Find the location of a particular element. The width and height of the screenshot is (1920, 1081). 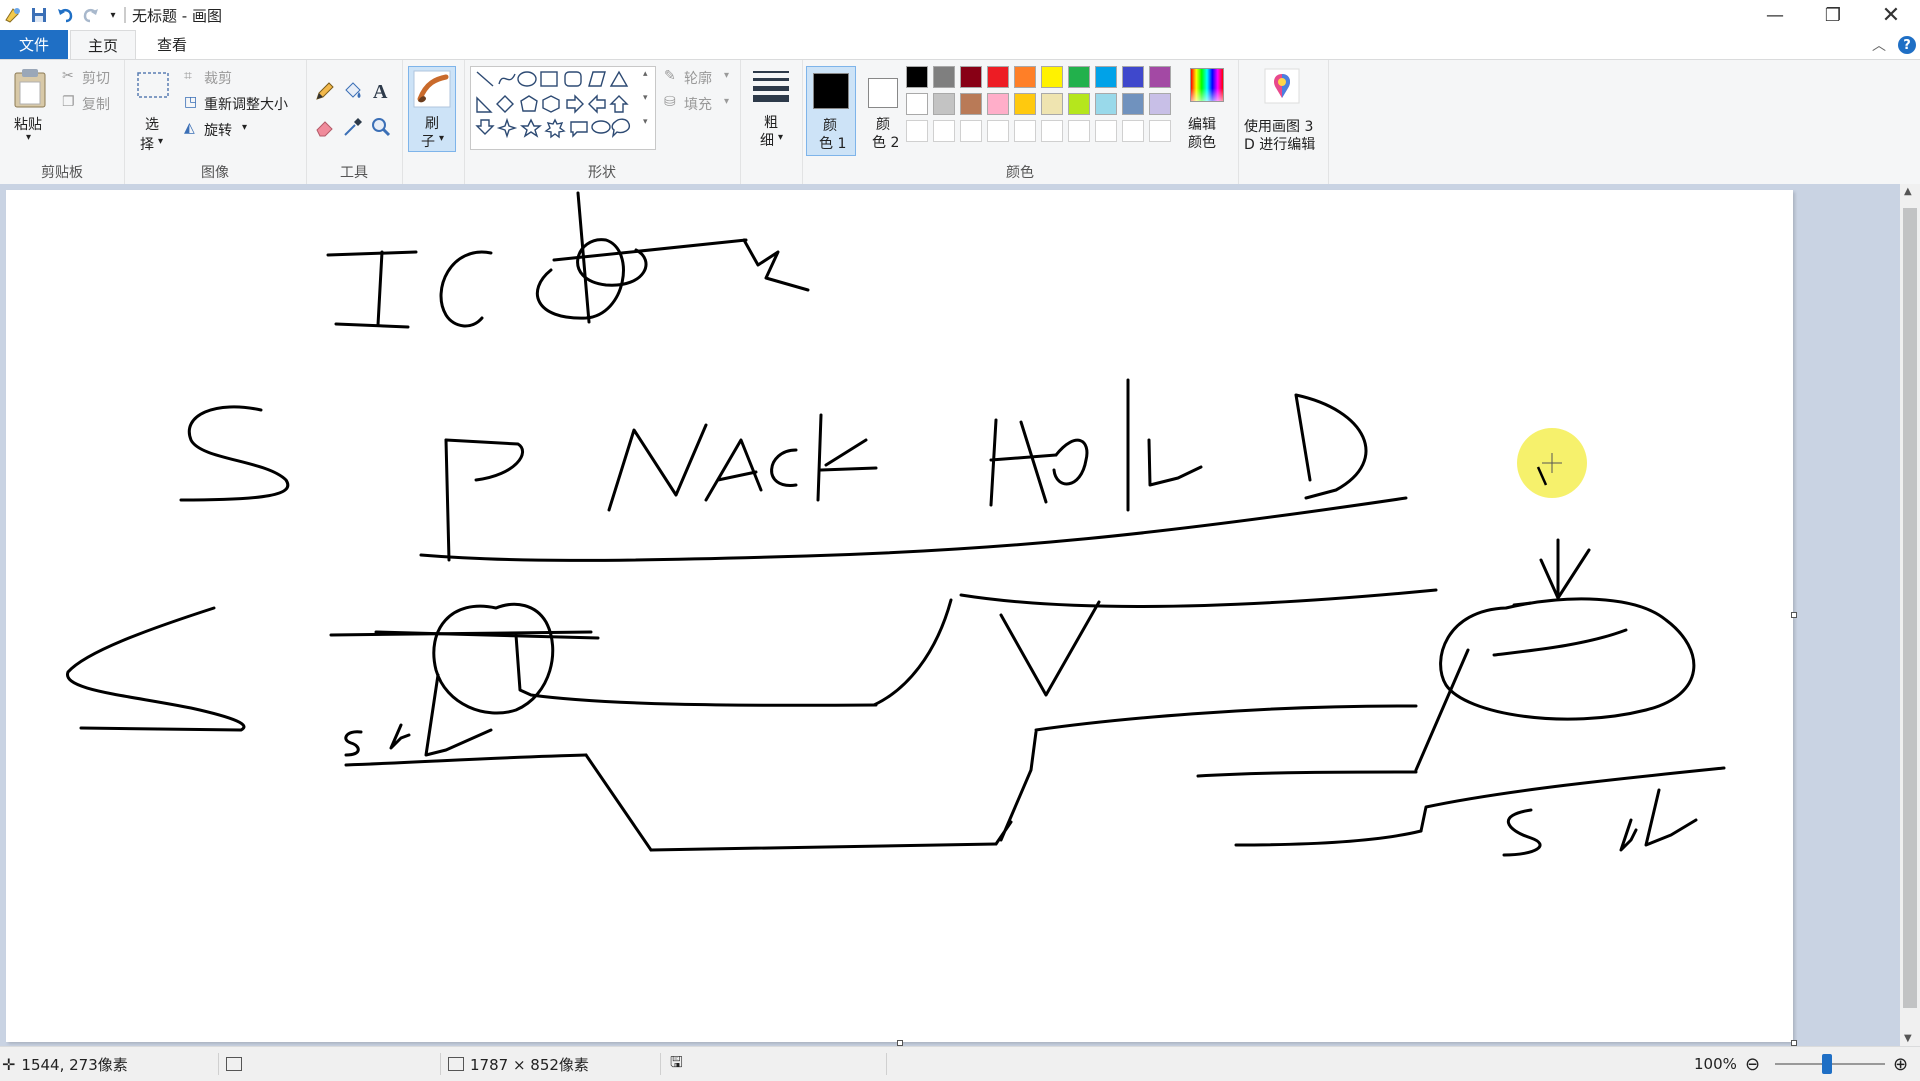

vertical-scrollbar: ▲ ▼ is located at coordinates (1910, 615).